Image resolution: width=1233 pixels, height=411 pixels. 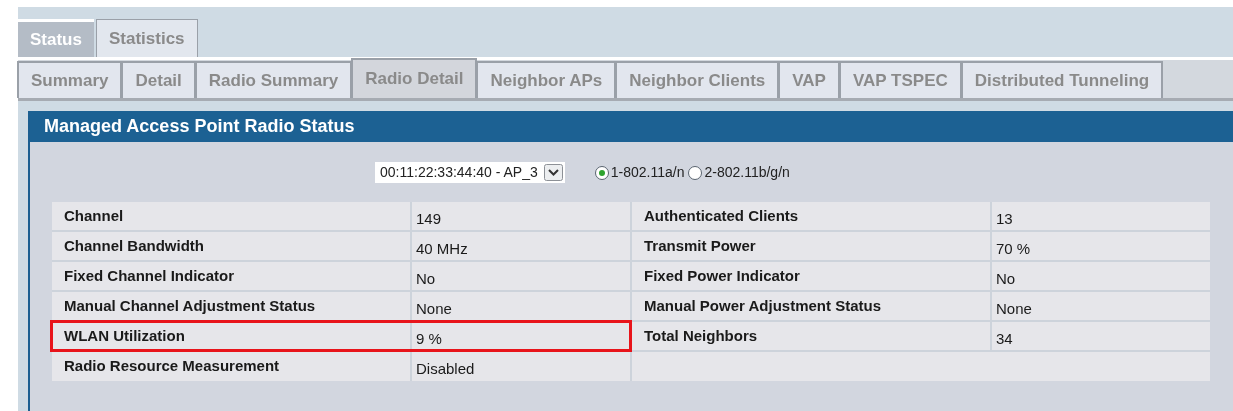 What do you see at coordinates (70, 79) in the screenshot?
I see `sub-tab: Summary` at bounding box center [70, 79].